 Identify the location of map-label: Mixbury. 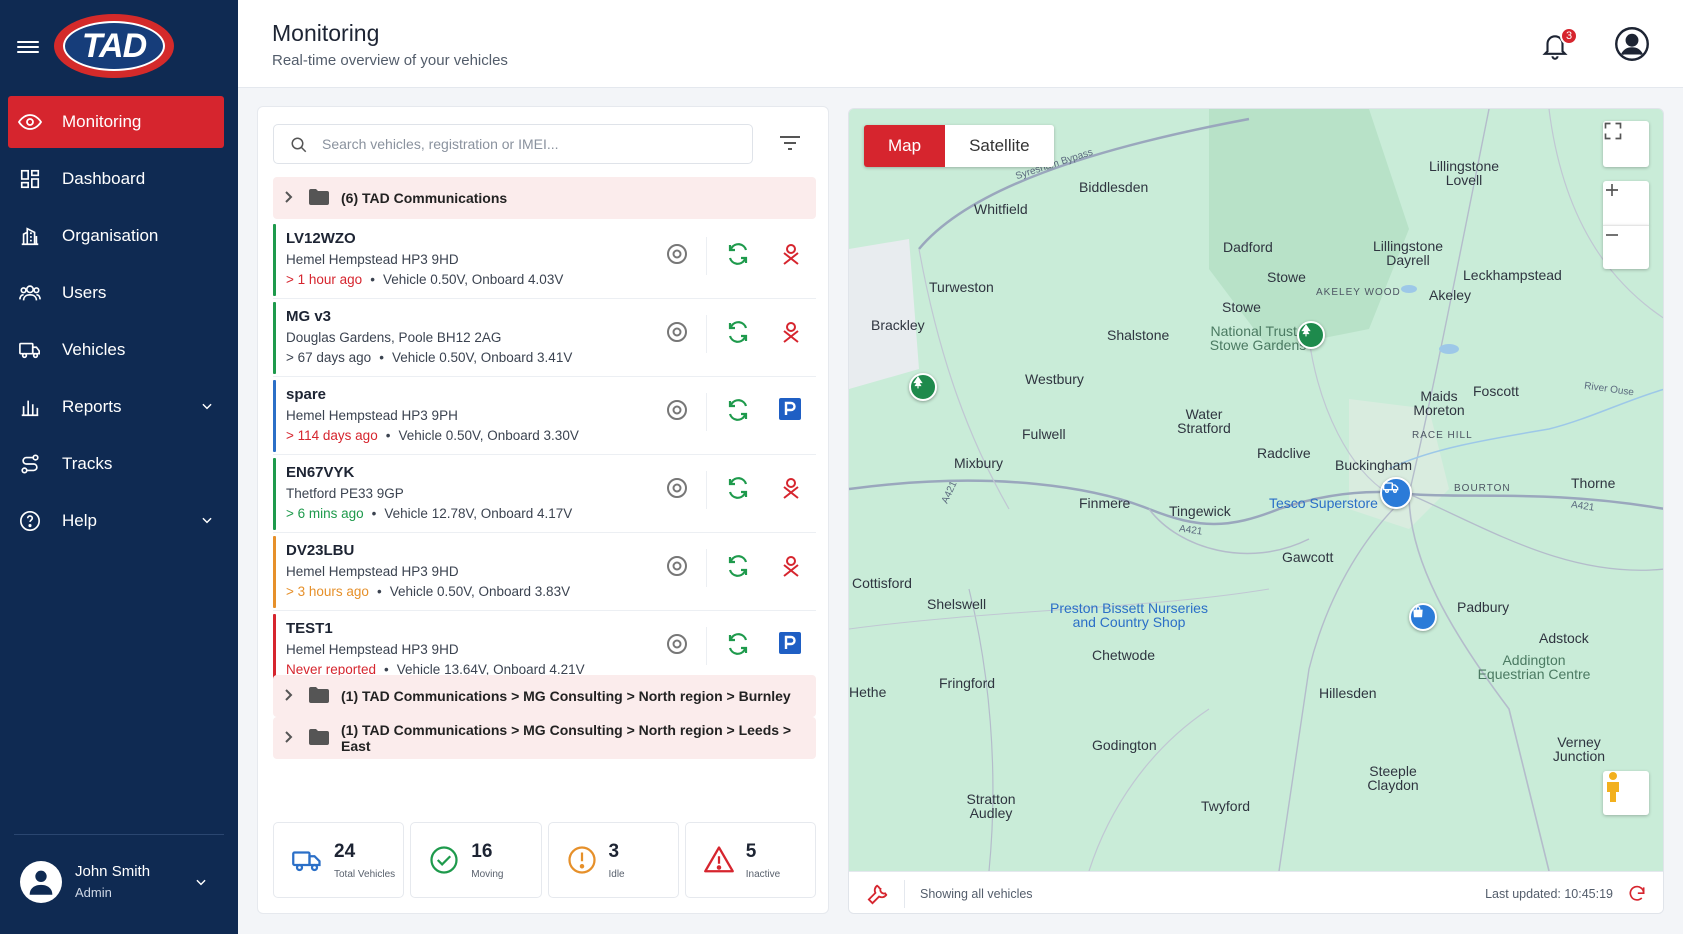
(979, 463).